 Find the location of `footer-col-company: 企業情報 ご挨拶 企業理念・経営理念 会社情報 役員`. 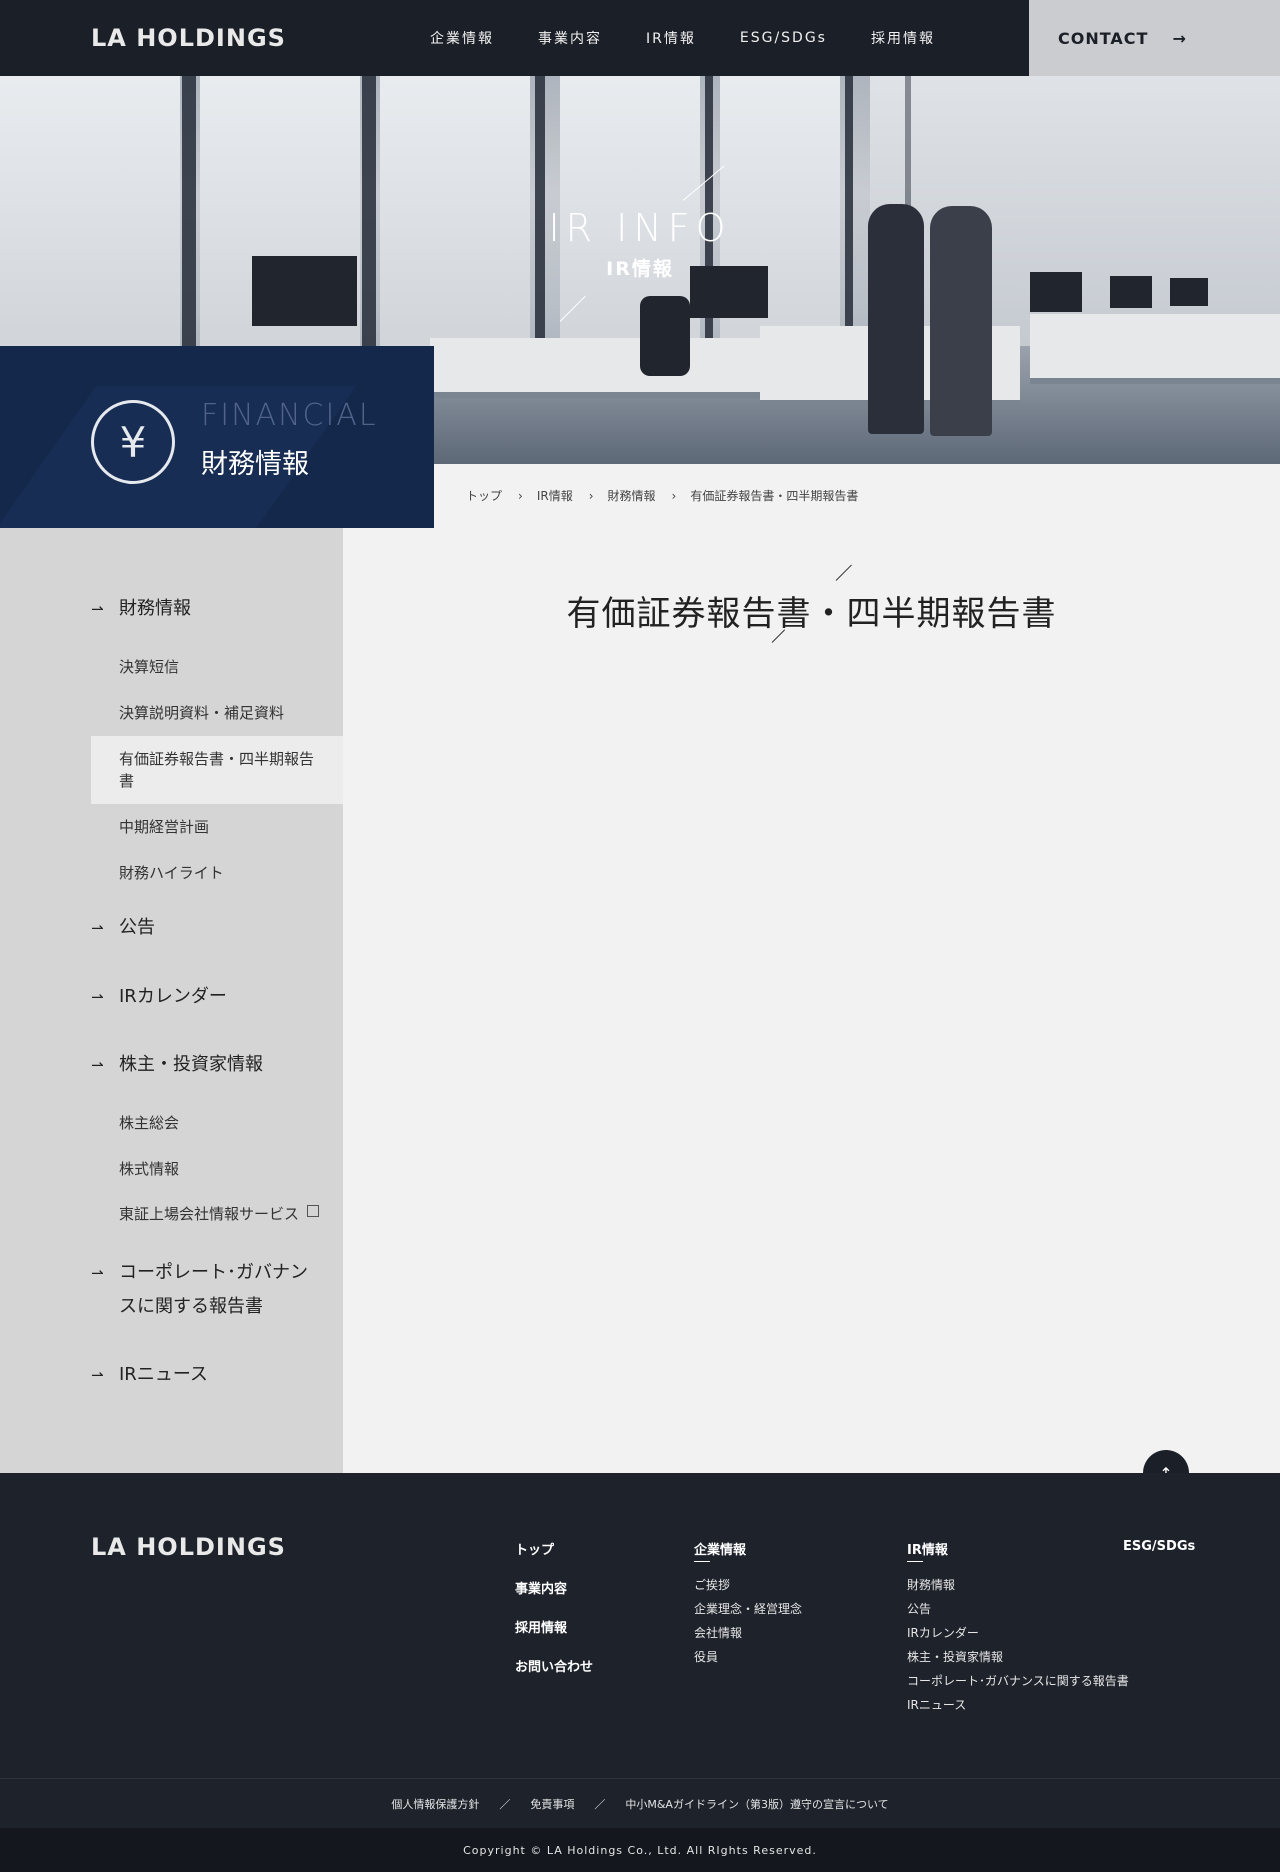

footer-col-company: 企業情報 ご挨拶 企業理念・経営理念 会社情報 役員 is located at coordinates (748, 1605).